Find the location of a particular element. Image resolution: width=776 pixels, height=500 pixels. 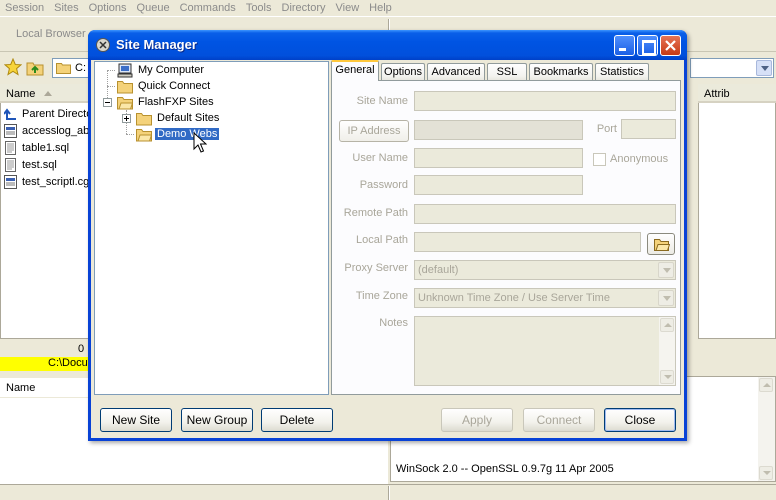

tree-label: FlashFXP Sites is located at coordinates (176, 102).